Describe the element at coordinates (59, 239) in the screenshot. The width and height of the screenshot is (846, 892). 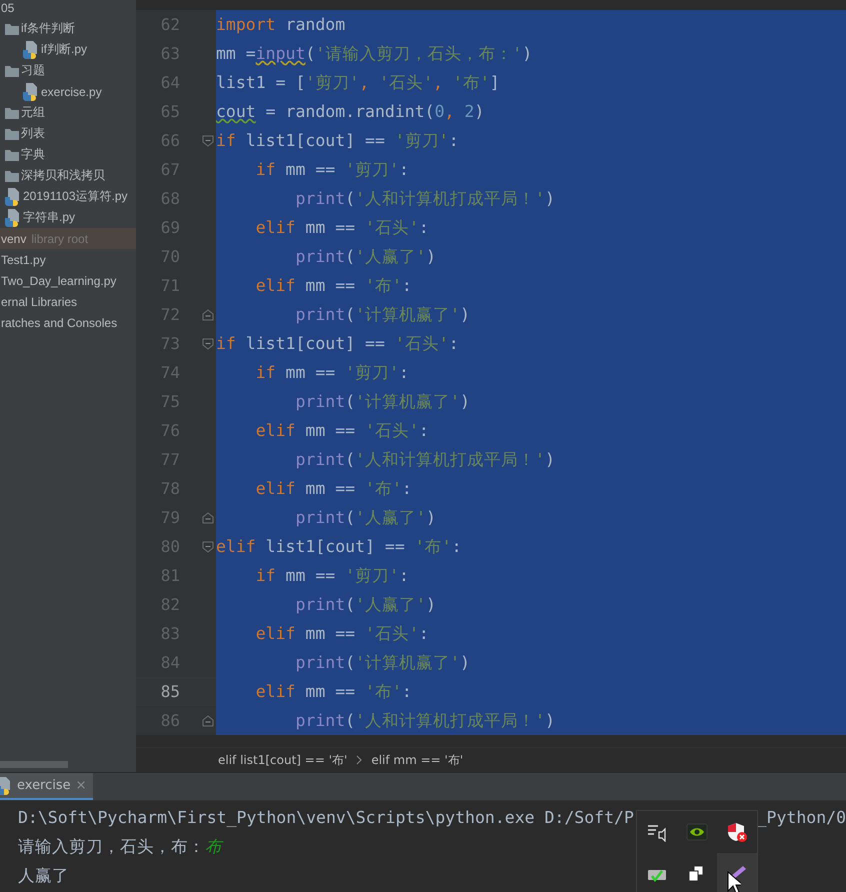
I see `tree-item-note: library root` at that location.